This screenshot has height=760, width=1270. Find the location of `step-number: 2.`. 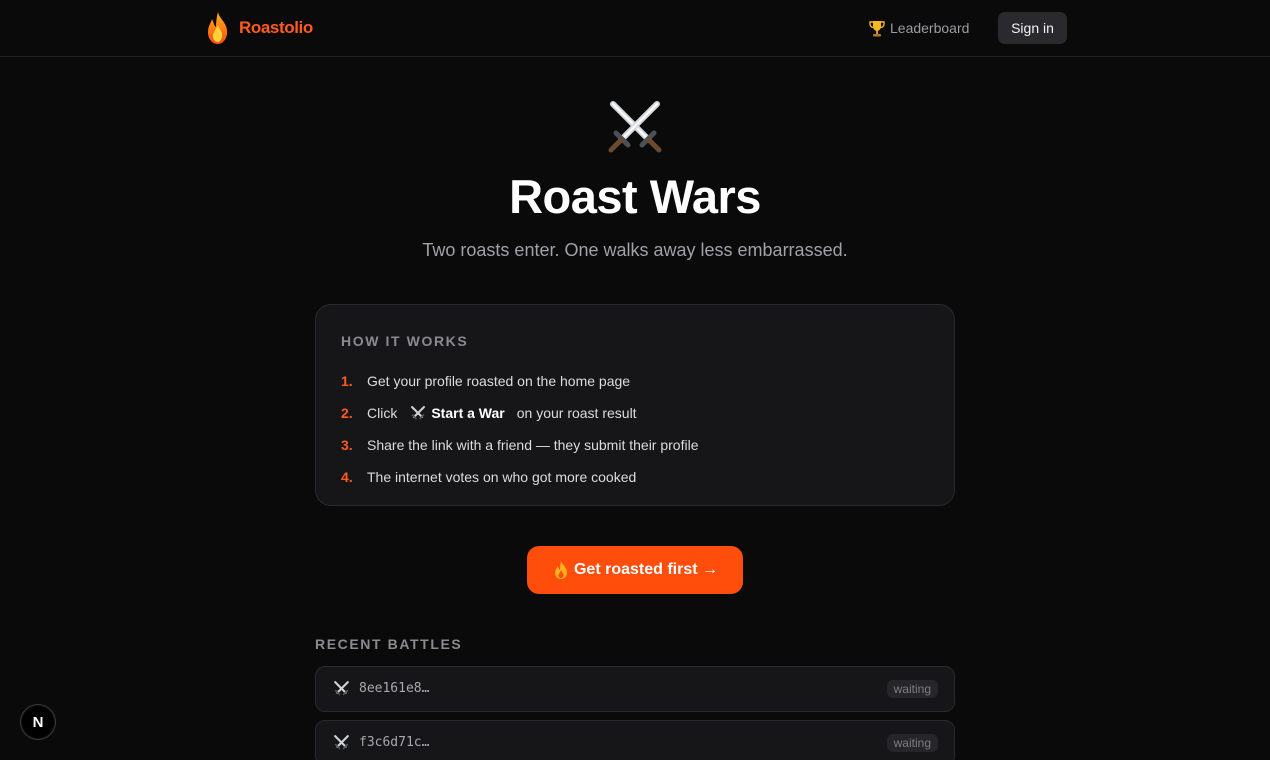

step-number: 2. is located at coordinates (347, 413).